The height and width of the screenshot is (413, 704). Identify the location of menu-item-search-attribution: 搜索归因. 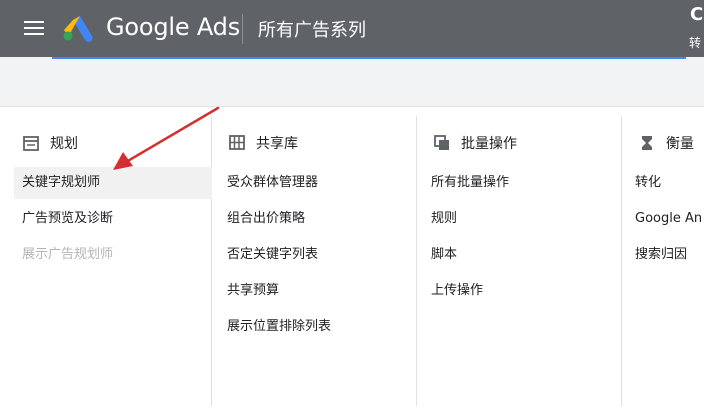
(657, 255).